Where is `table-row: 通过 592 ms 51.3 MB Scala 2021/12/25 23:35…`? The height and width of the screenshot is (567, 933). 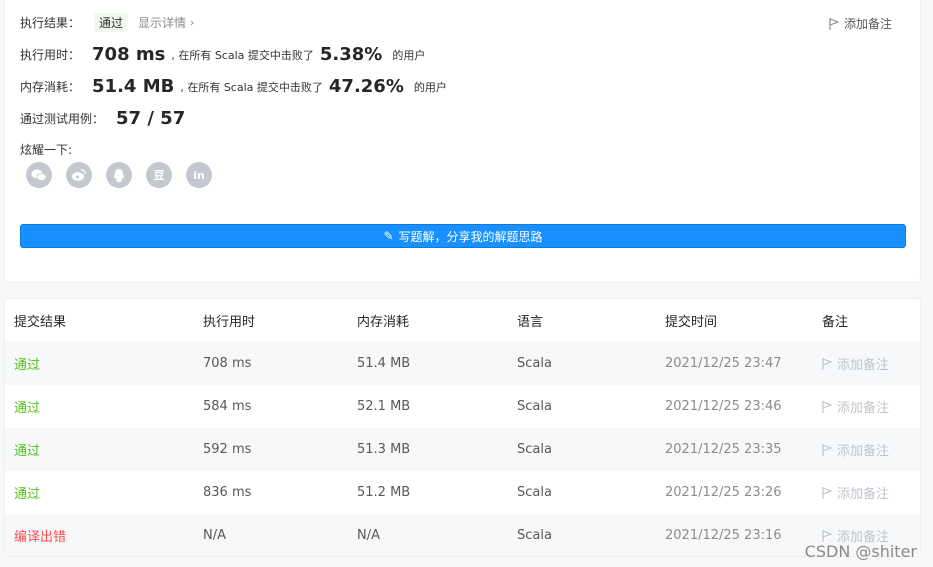 table-row: 通过 592 ms 51.3 MB Scala 2021/12/25 23:35… is located at coordinates (462, 449).